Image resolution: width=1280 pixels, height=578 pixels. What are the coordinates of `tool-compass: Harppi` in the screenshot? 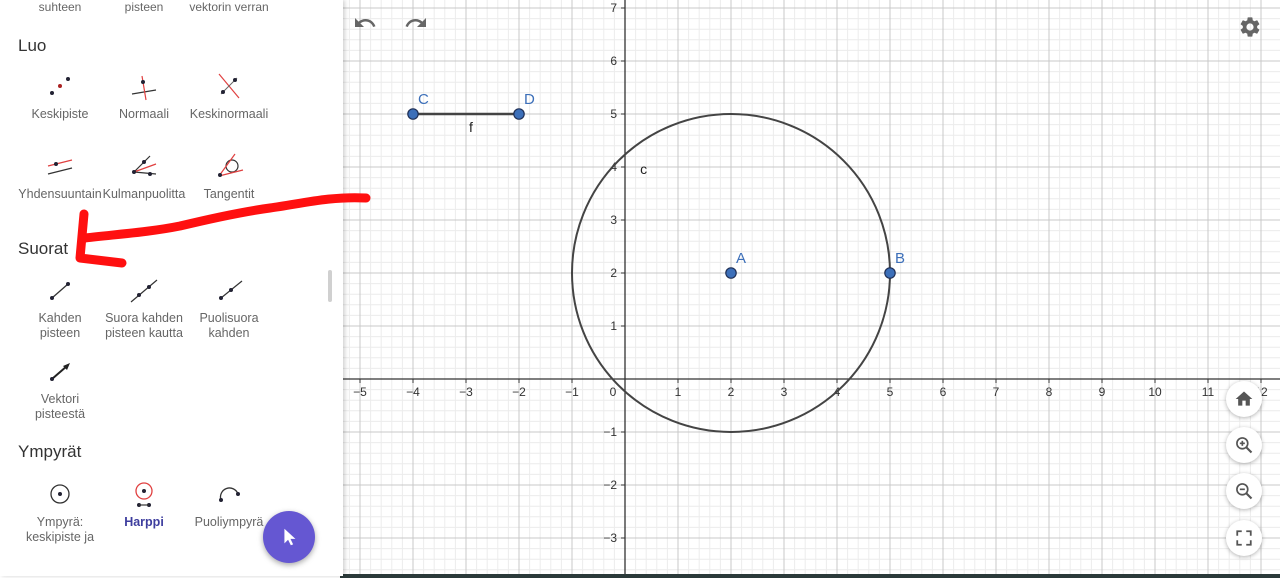 It's located at (144, 504).